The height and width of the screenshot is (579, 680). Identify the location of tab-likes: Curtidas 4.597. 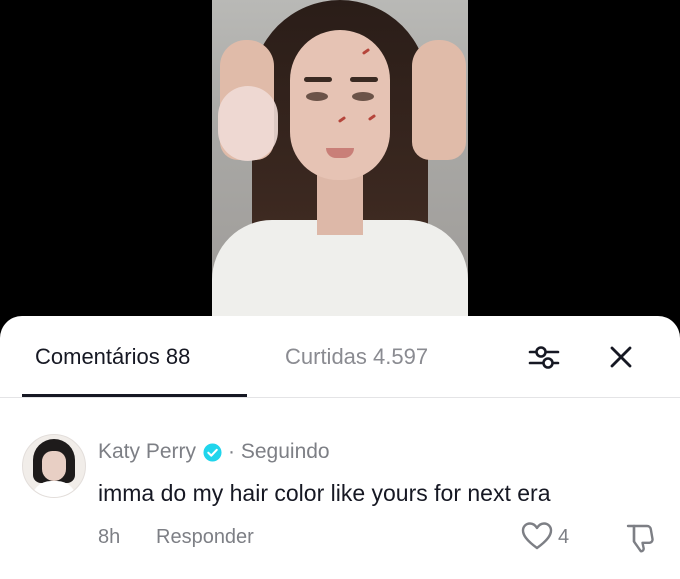
(356, 357).